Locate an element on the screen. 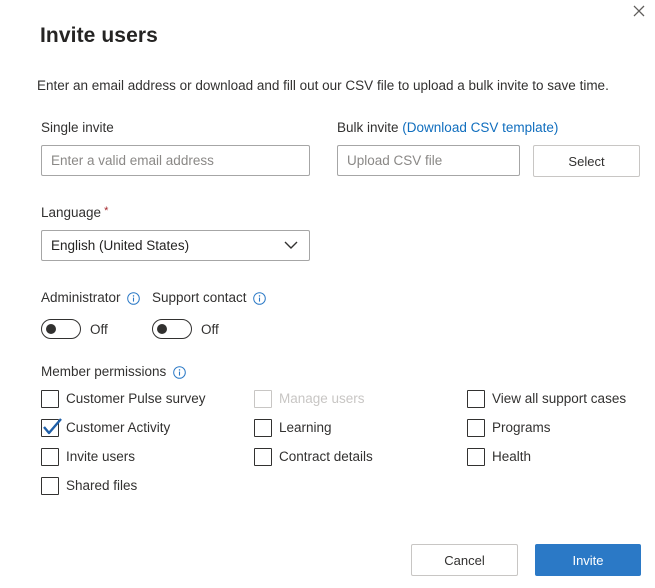 This screenshot has width=655, height=588. permission-label-learning: Learning is located at coordinates (305, 427).